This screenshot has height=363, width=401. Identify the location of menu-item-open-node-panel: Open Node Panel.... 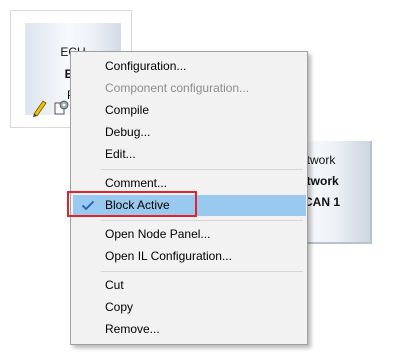
(189, 234).